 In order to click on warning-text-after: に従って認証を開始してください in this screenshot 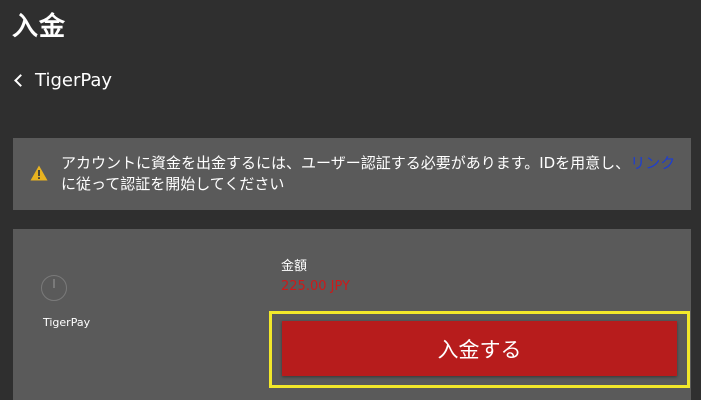, I will do `click(173, 184)`.